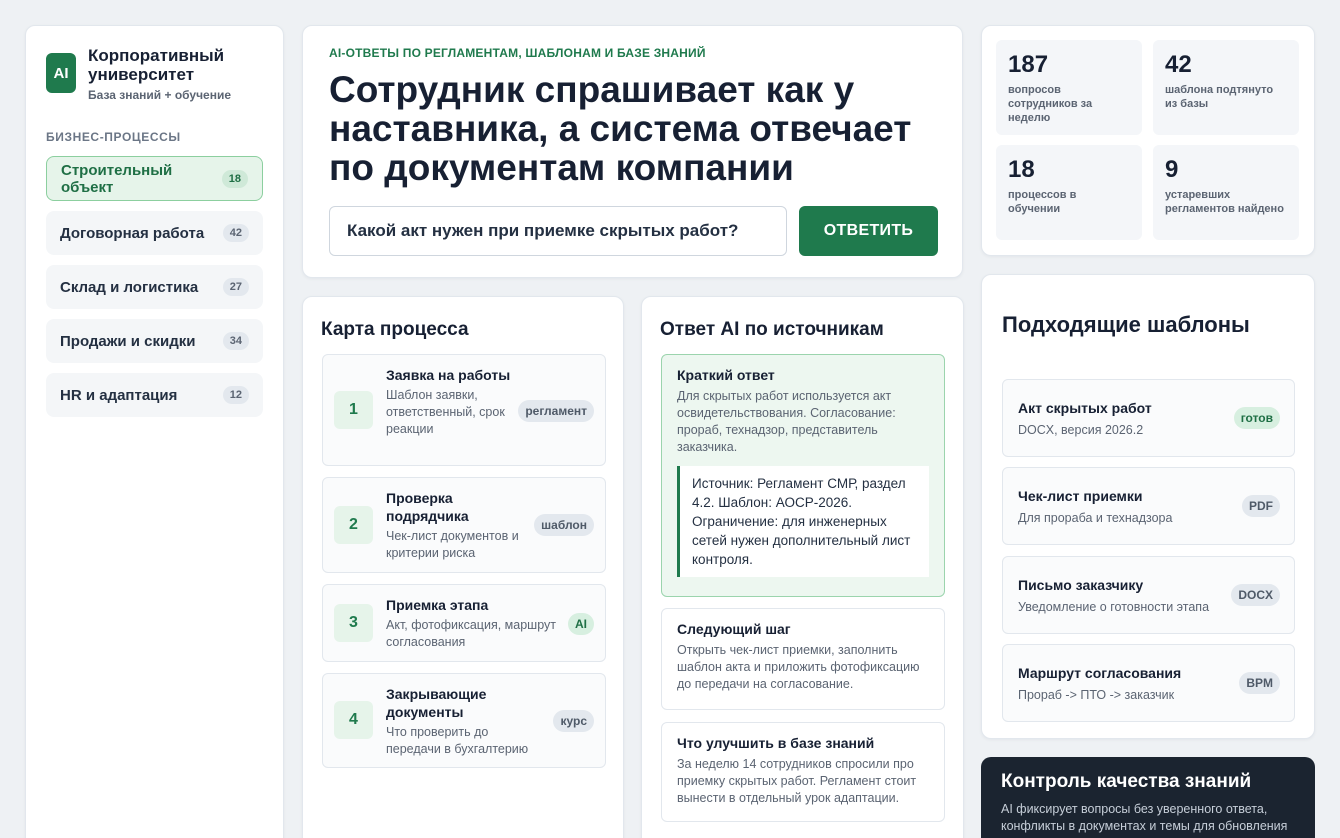 Image resolution: width=1340 pixels, height=838 pixels. I want to click on sidebar-item-count: 27, so click(235, 287).